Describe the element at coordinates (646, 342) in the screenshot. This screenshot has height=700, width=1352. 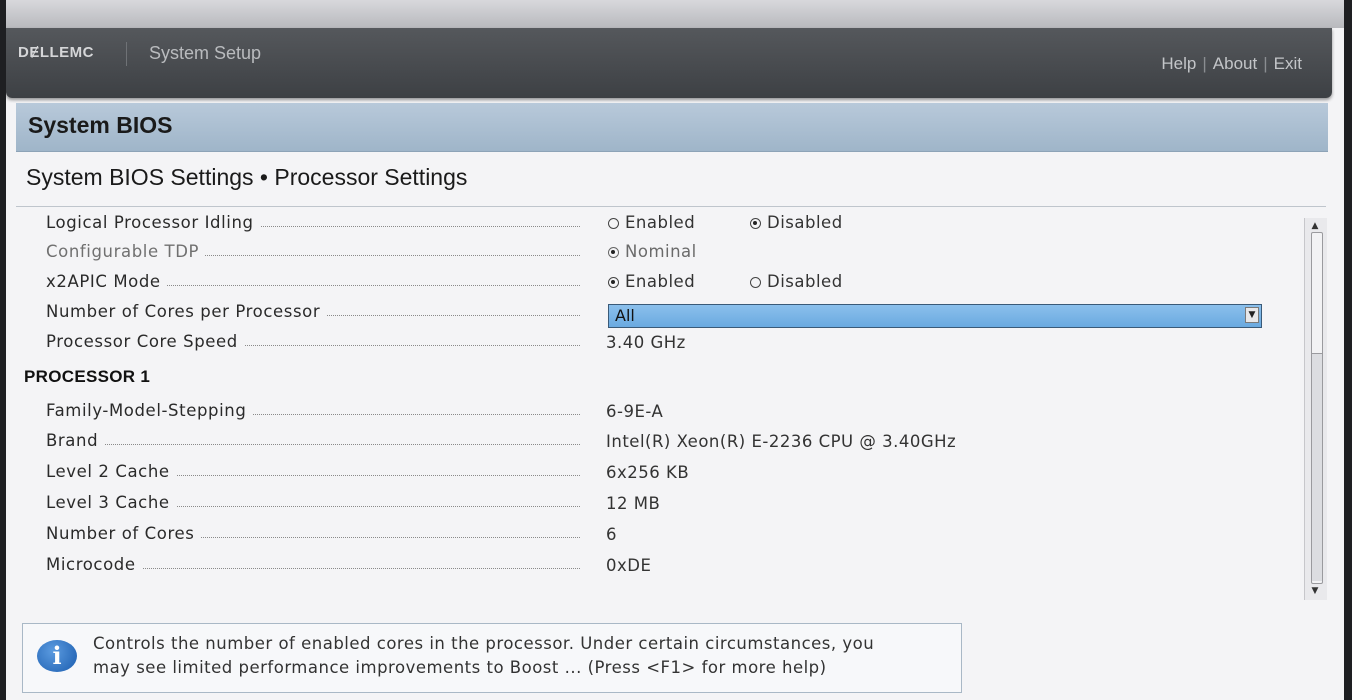
I see `setting-value: 3.40 GHz` at that location.